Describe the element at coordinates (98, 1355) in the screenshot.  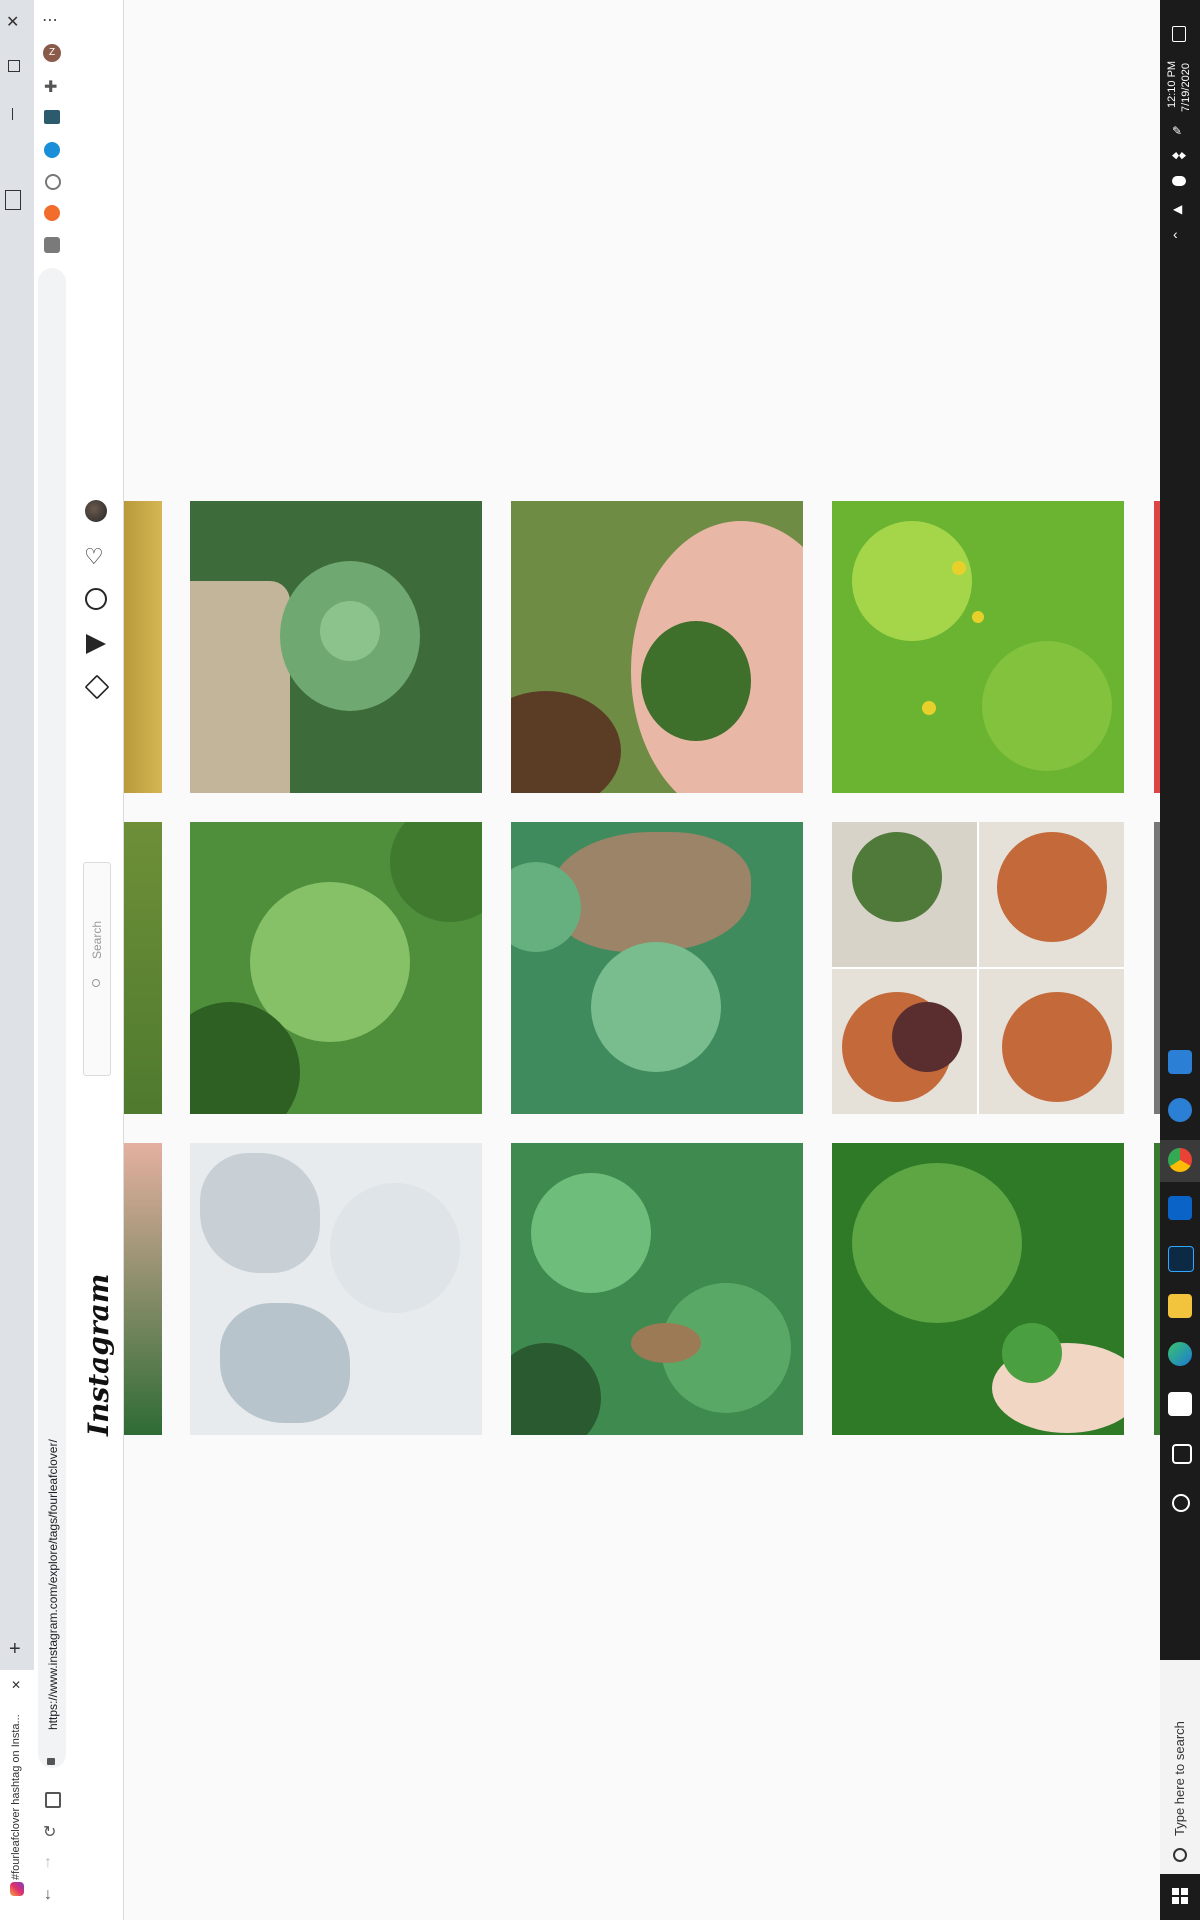
I see `instagram-logo: Instagram` at that location.